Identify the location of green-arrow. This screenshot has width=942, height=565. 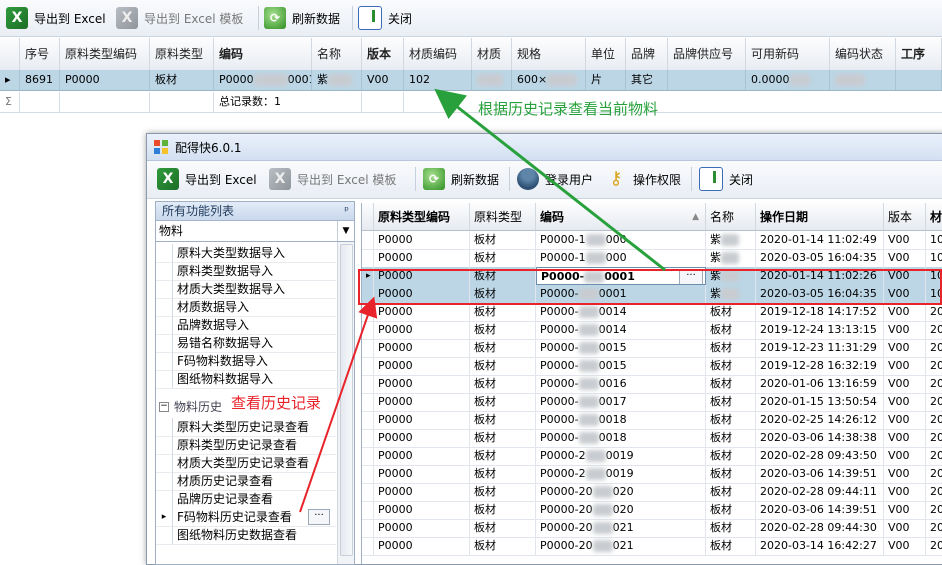
(550, 180).